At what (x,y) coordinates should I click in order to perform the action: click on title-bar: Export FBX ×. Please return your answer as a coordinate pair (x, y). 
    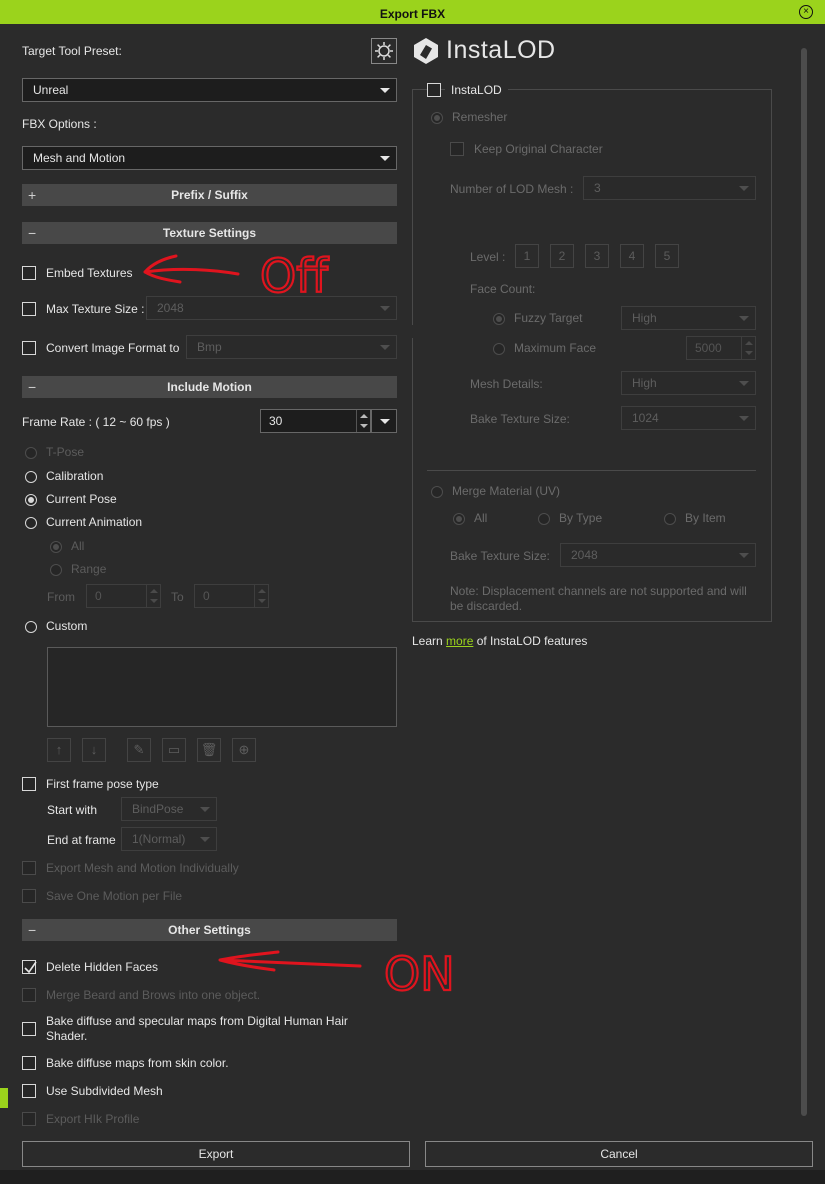
    Looking at the image, I should click on (412, 14).